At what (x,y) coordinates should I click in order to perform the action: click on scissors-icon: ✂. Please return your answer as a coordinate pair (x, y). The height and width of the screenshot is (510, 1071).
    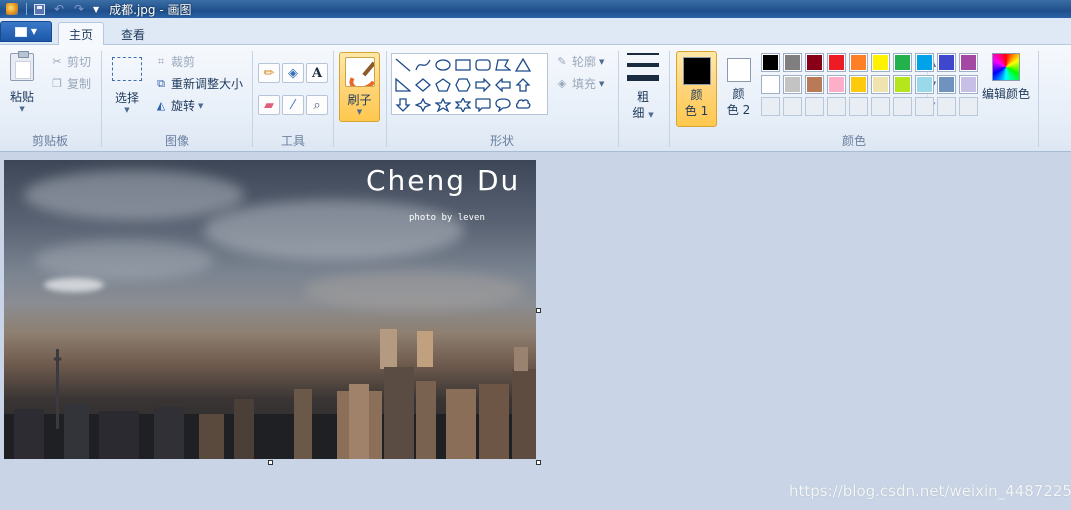
    Looking at the image, I should click on (57, 61).